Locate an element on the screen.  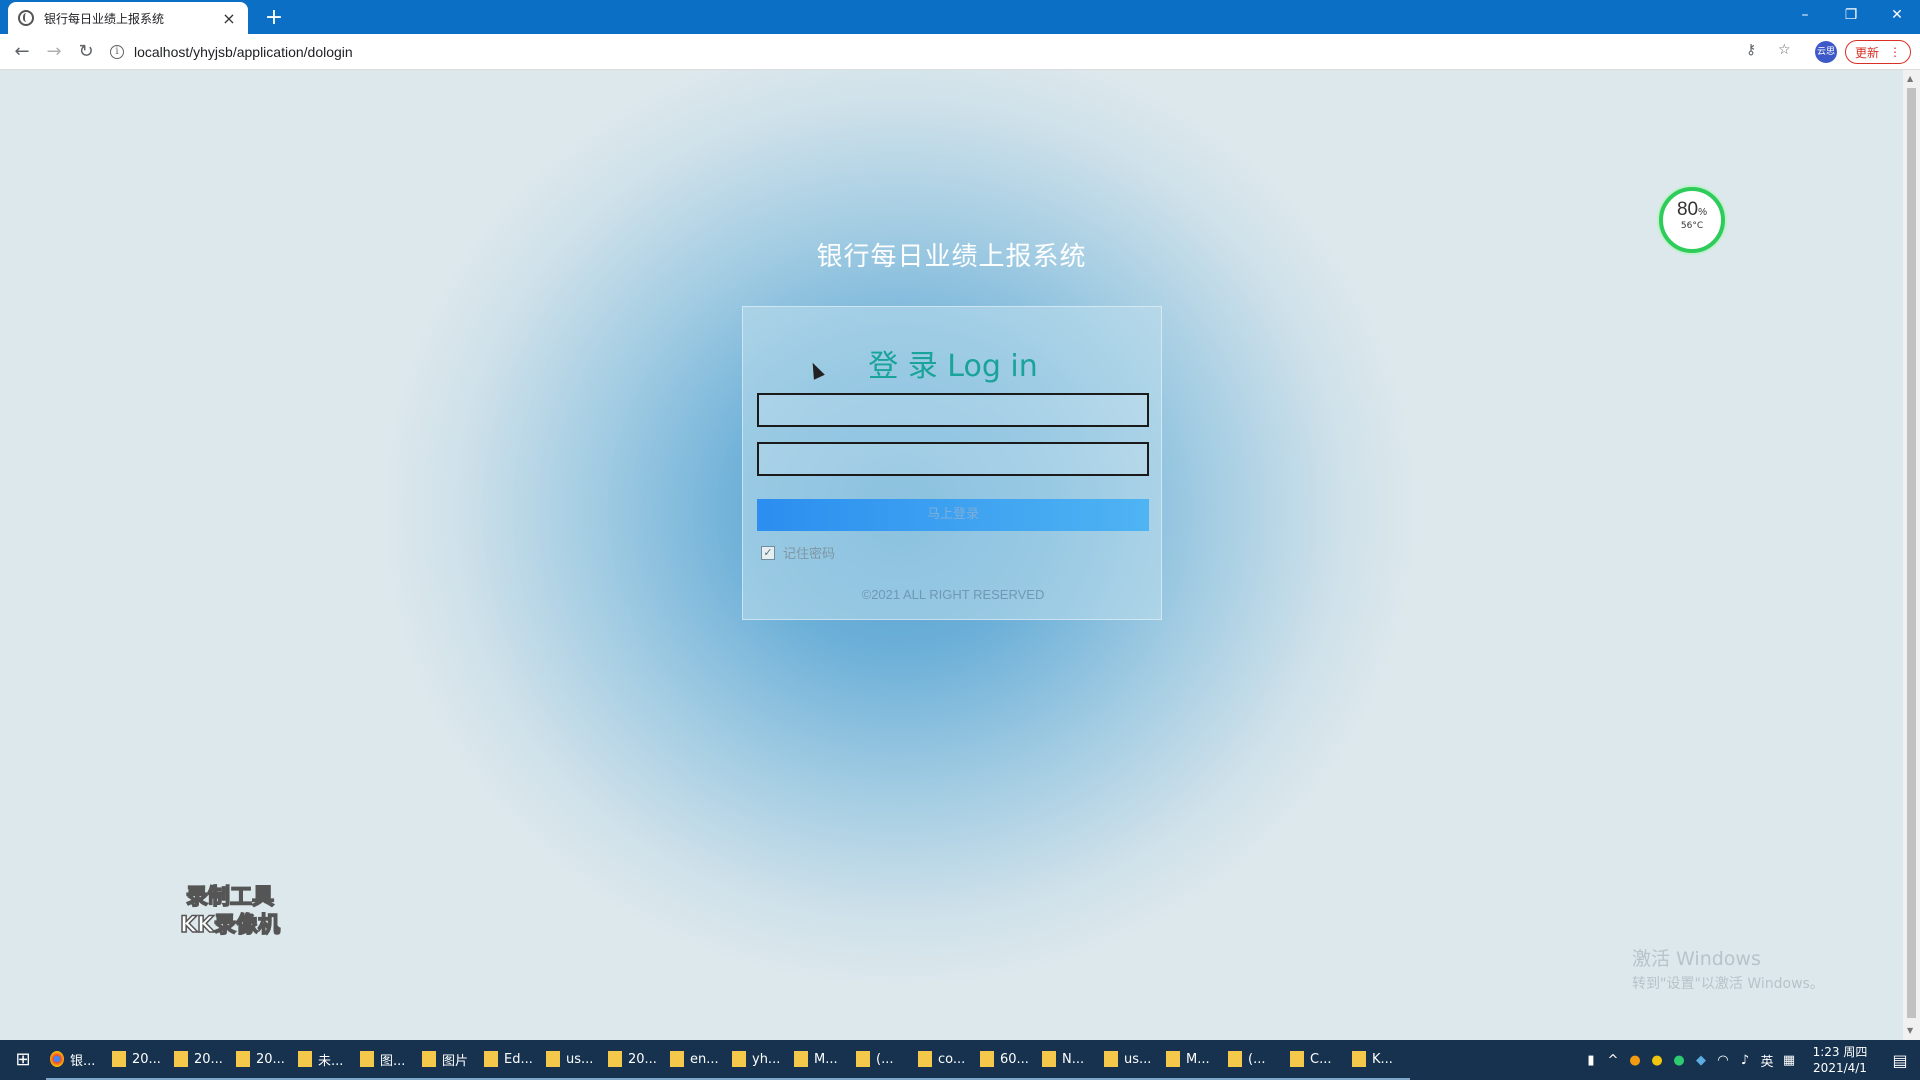
shield-icon: ◆ is located at coordinates (1701, 1060).